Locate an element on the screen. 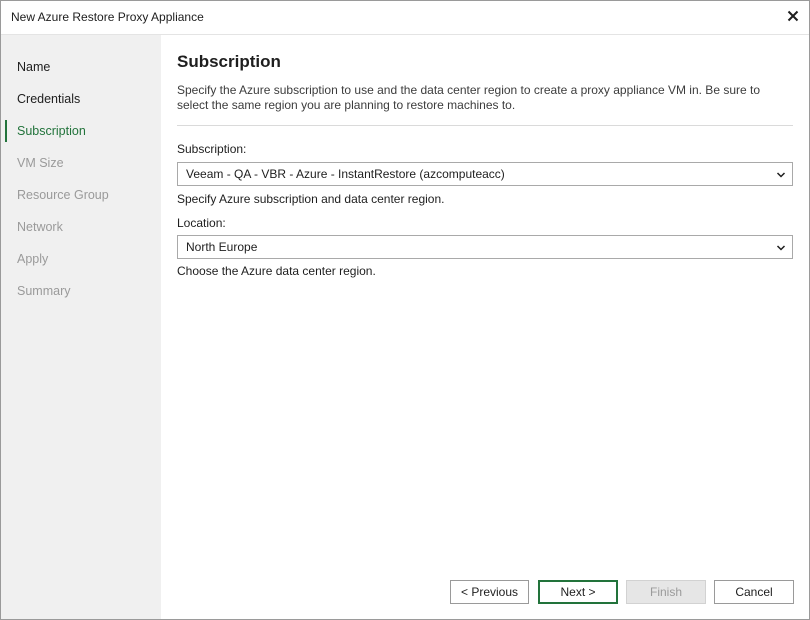  step-apply: Apply is located at coordinates (81, 259).